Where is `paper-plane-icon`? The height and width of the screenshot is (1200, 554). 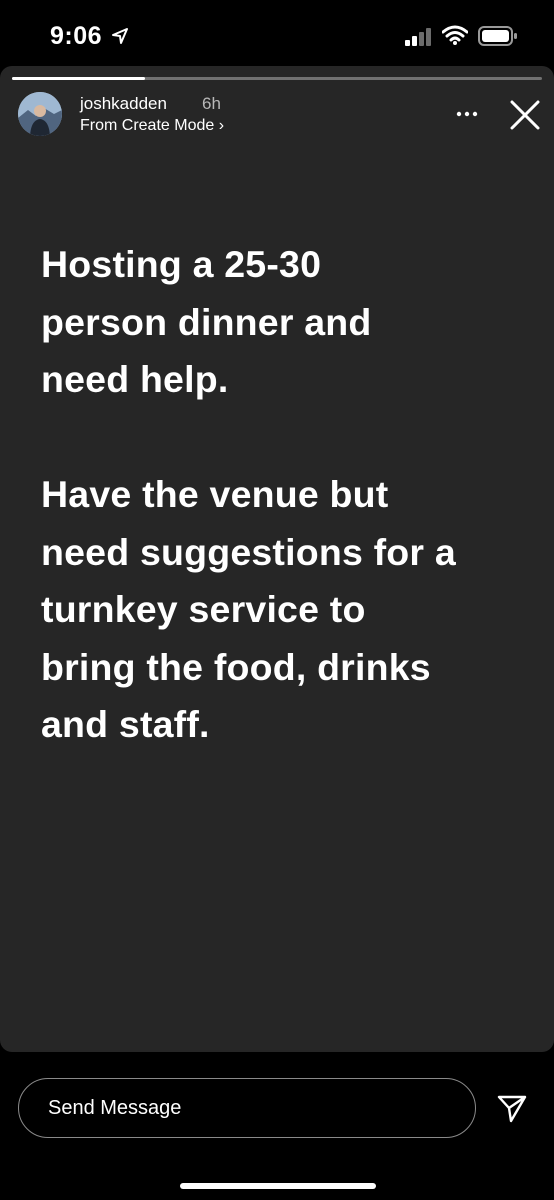
paper-plane-icon is located at coordinates (512, 1109).